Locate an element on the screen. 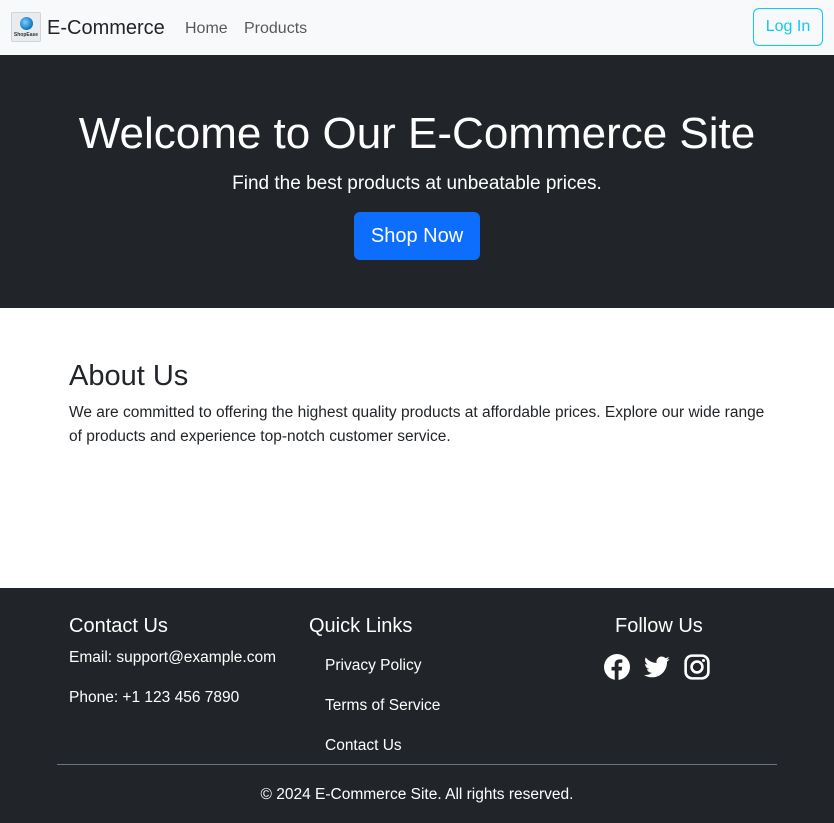 This screenshot has height=823, width=834. footer-follow-title: Follow Us is located at coordinates (659, 626).